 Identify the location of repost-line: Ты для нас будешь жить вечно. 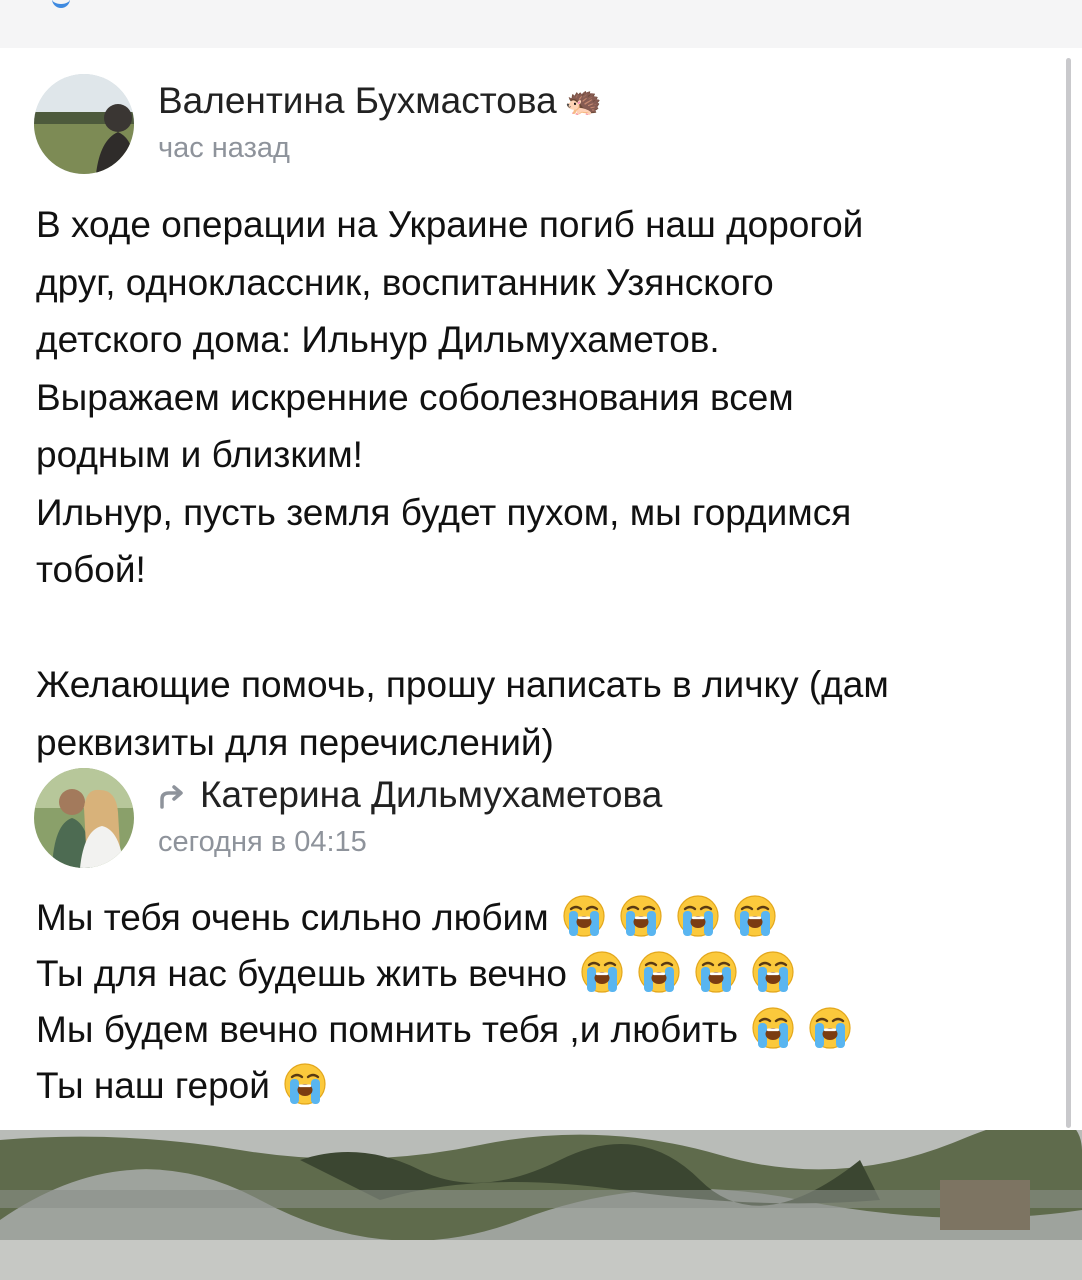
(541, 974).